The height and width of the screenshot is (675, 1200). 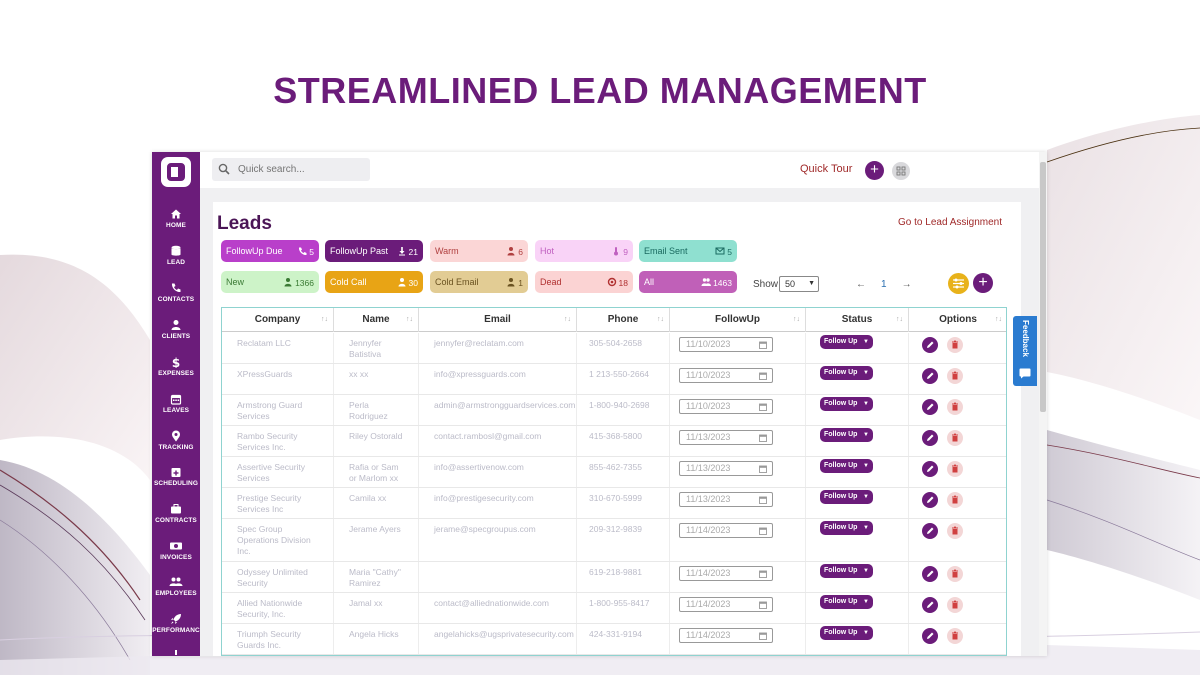 What do you see at coordinates (176, 653) in the screenshot?
I see `sidebar-item-more` at bounding box center [176, 653].